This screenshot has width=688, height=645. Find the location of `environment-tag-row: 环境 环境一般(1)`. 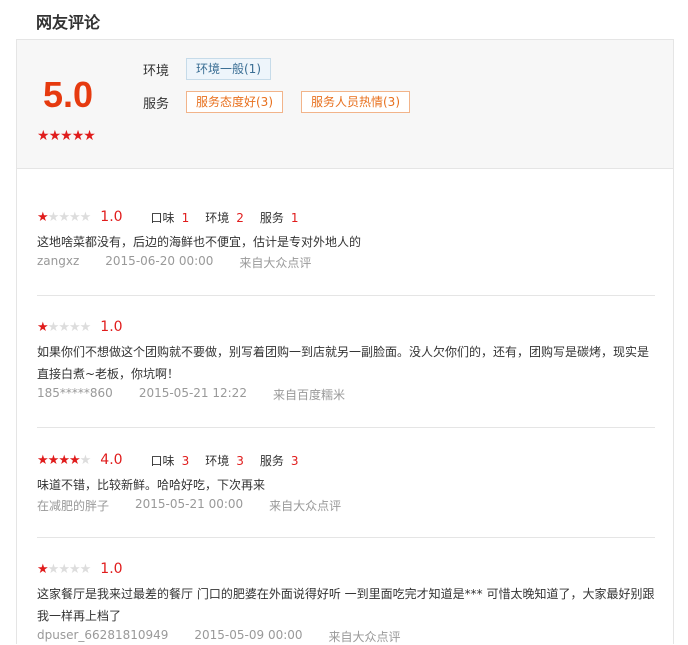

environment-tag-row: 环境 环境一般(1) is located at coordinates (216, 69).